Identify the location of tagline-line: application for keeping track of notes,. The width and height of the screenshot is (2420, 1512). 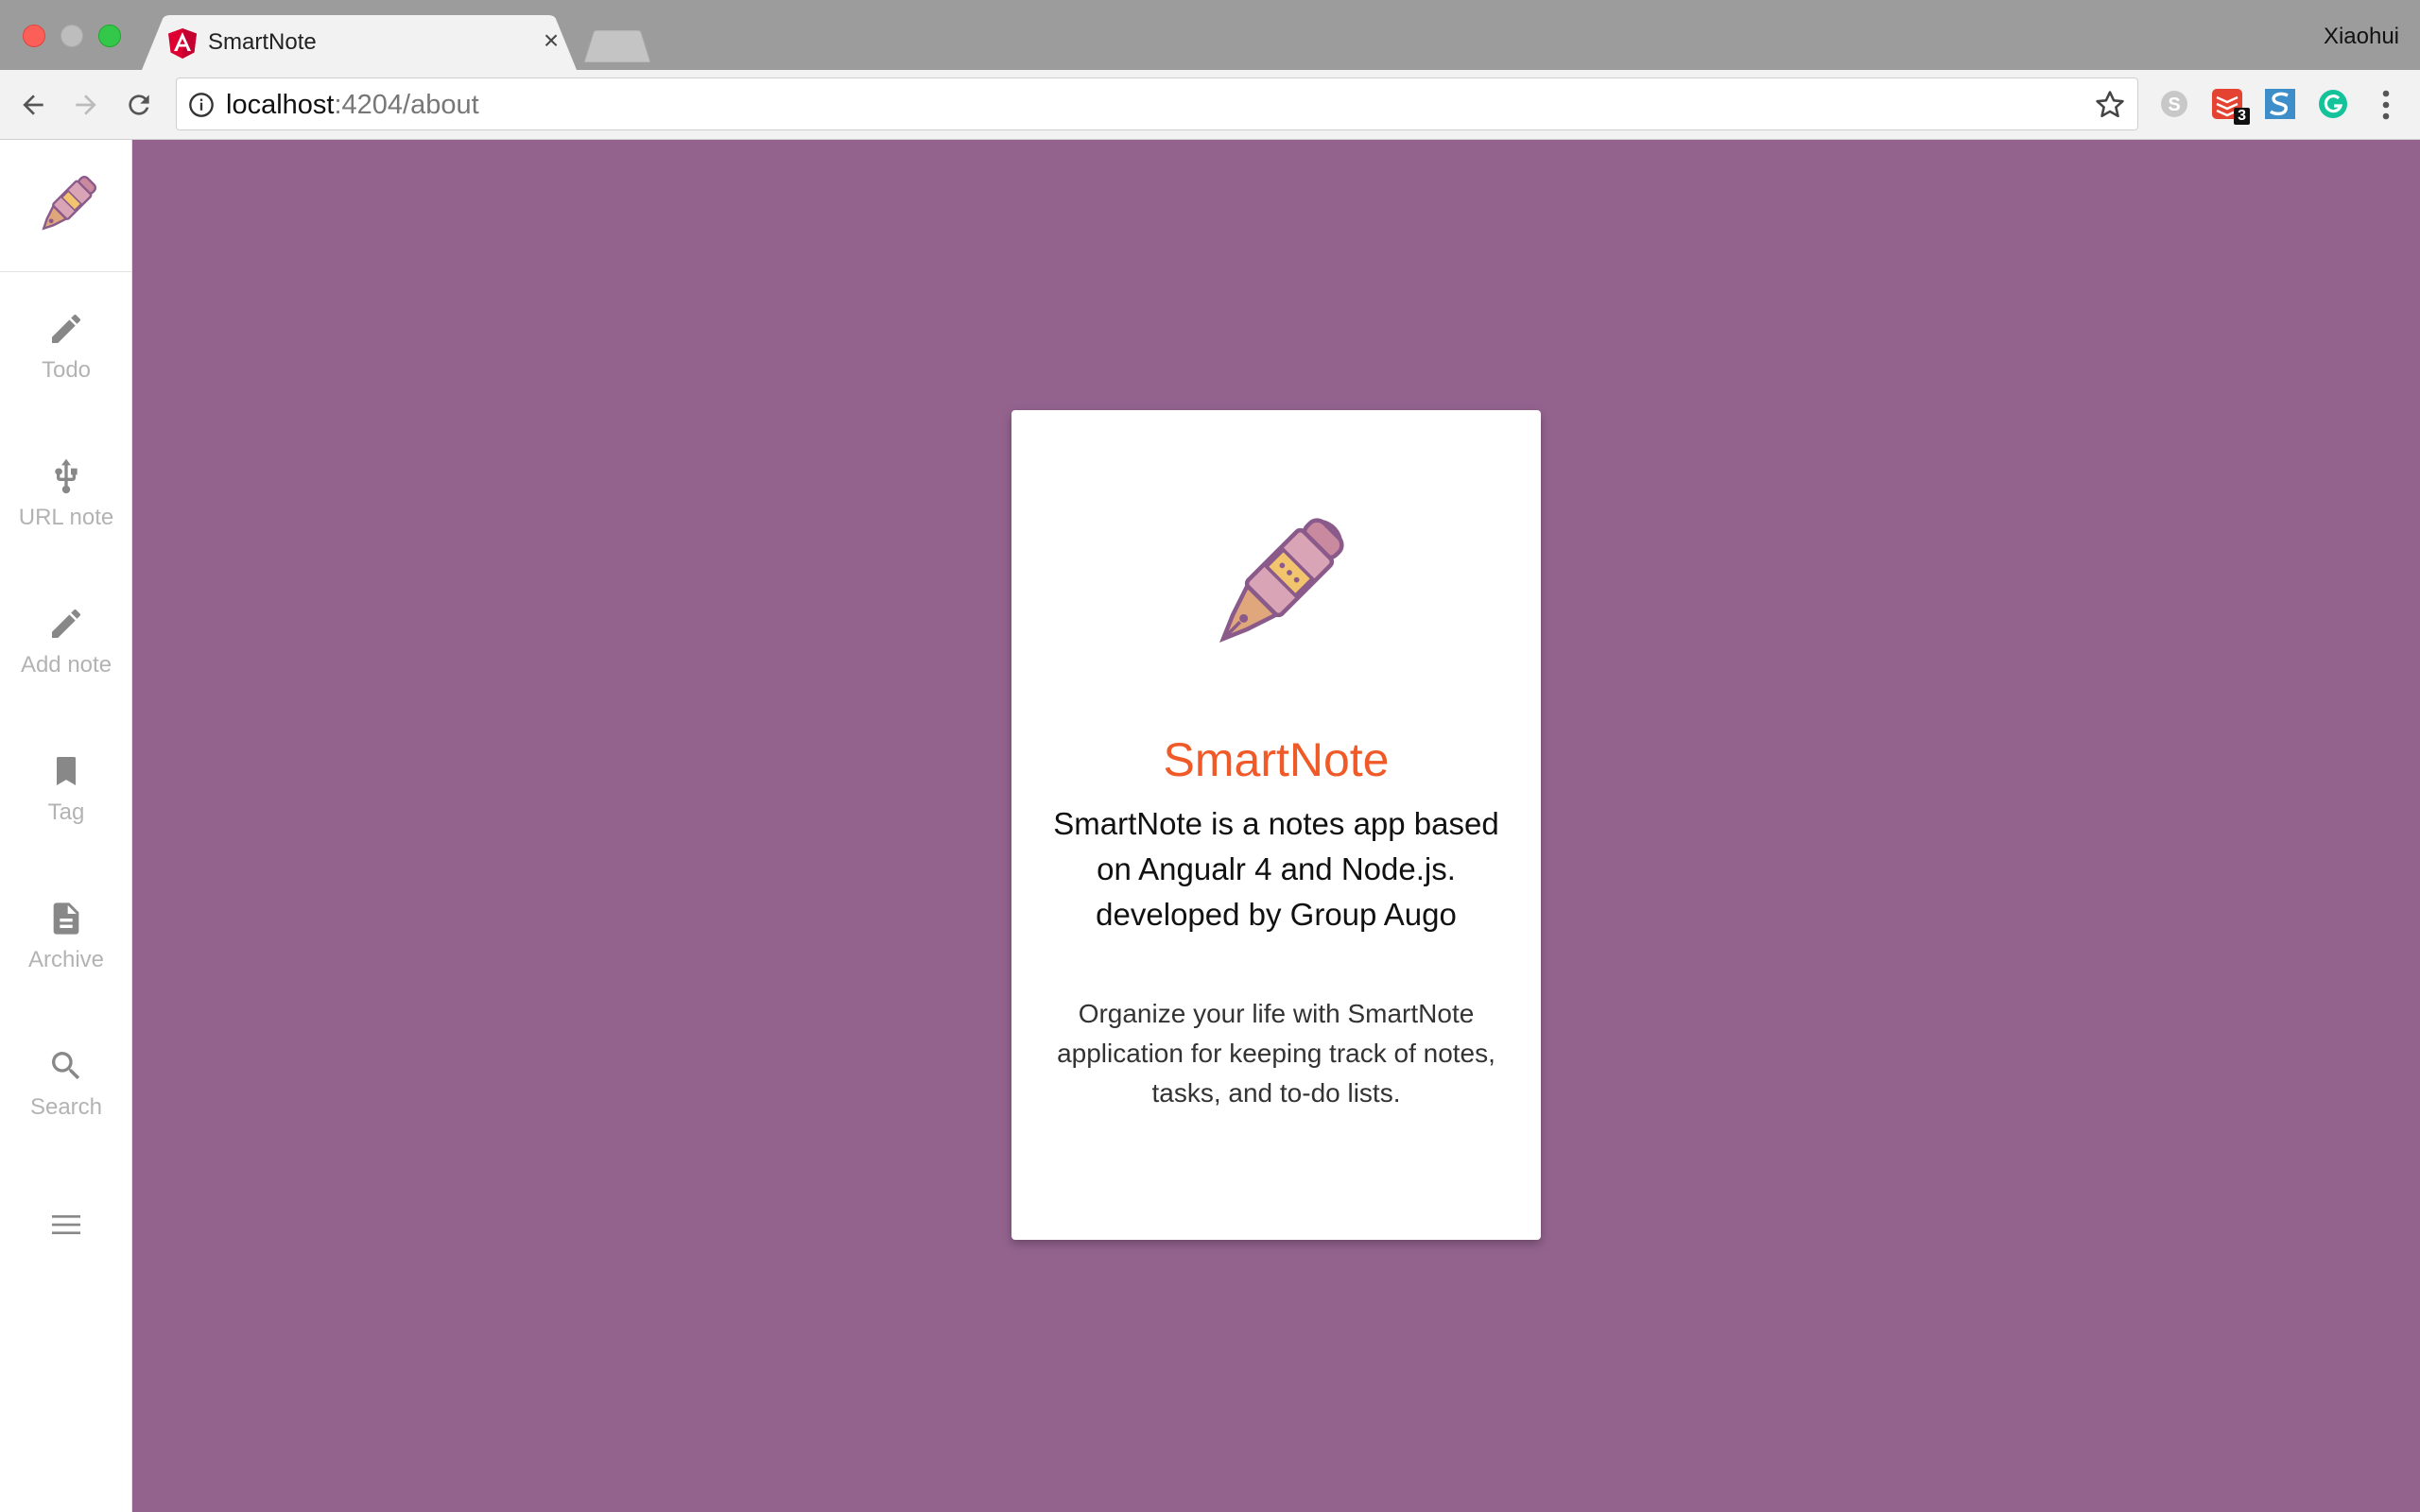
(1276, 1053).